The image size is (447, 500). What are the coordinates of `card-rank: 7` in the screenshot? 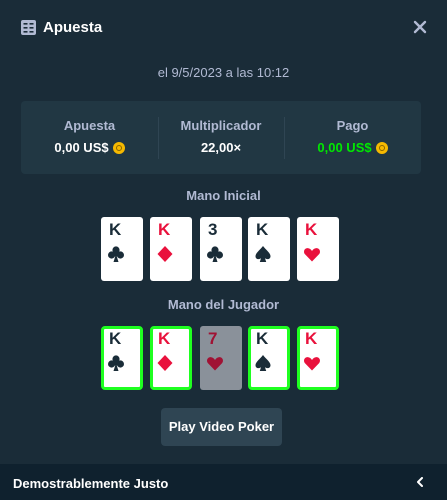 It's located at (213, 338).